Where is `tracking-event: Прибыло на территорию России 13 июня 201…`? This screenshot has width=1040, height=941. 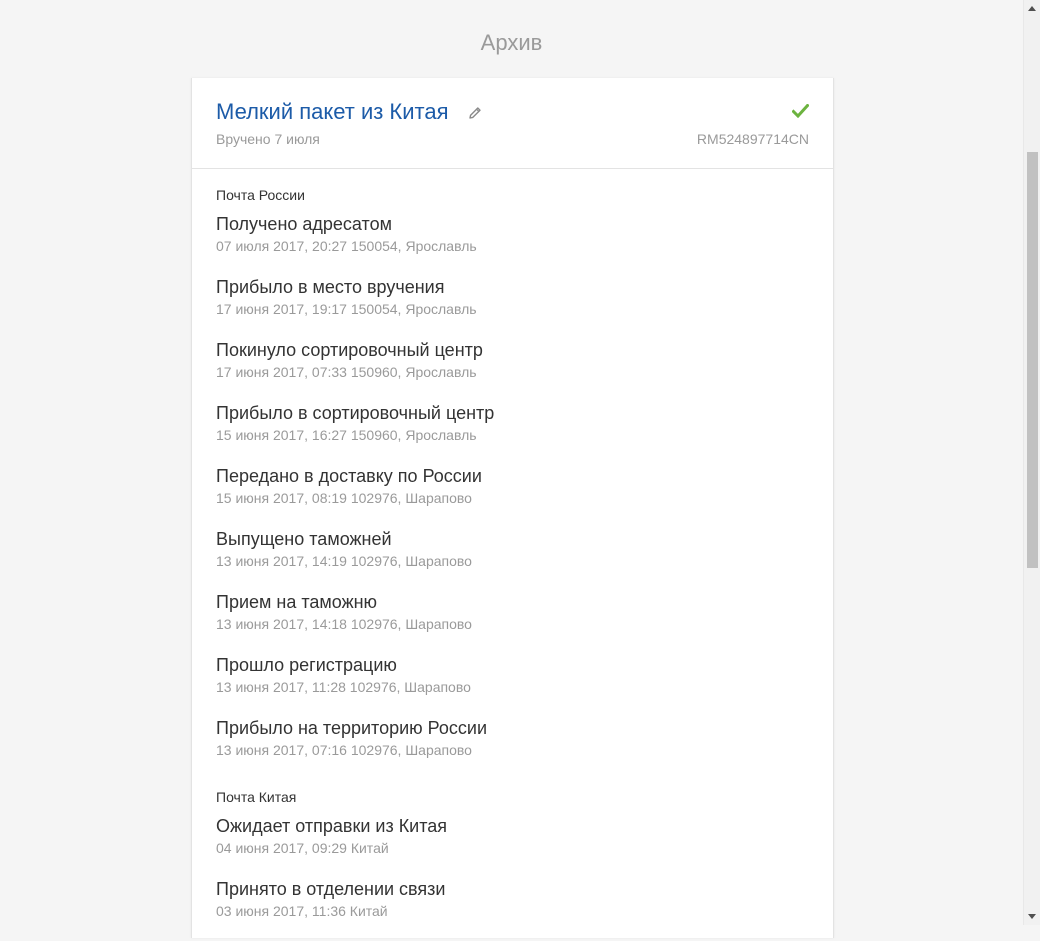
tracking-event: Прибыло на территорию России 13 июня 201… is located at coordinates (512, 748).